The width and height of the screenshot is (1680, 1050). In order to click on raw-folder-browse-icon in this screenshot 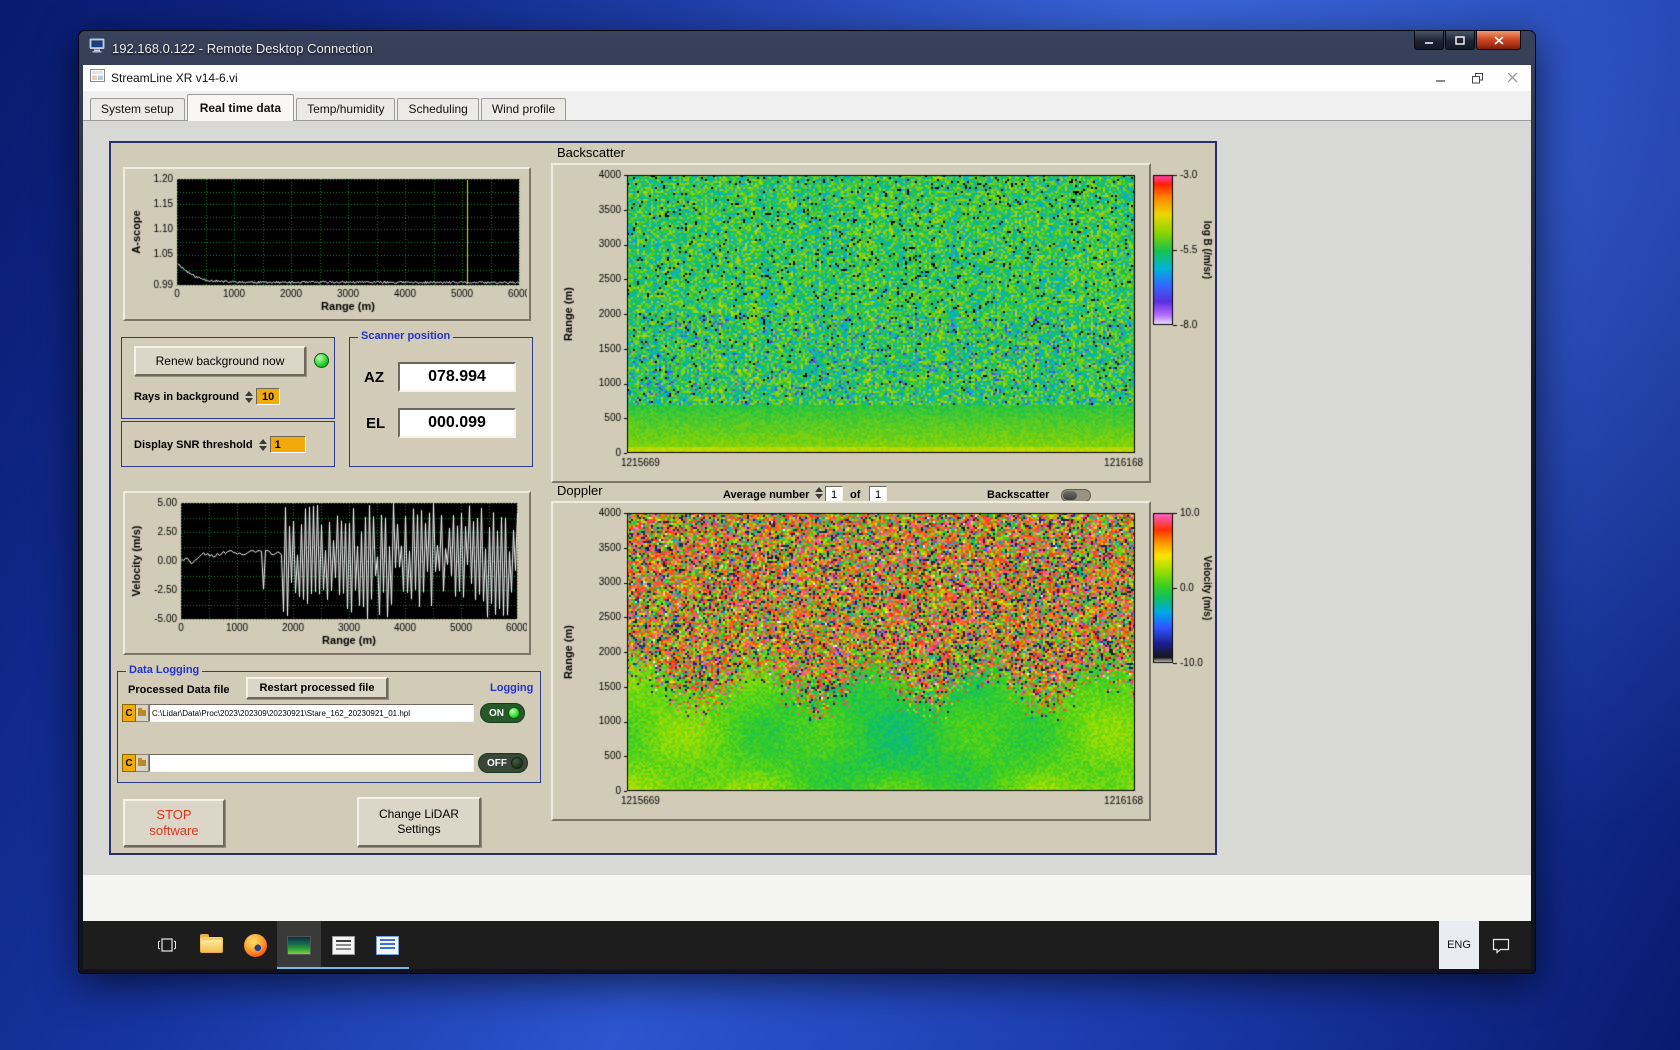, I will do `click(142, 763)`.